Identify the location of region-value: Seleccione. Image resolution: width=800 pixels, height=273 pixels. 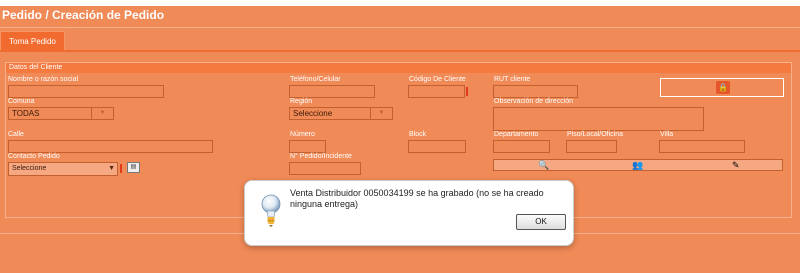
(313, 113).